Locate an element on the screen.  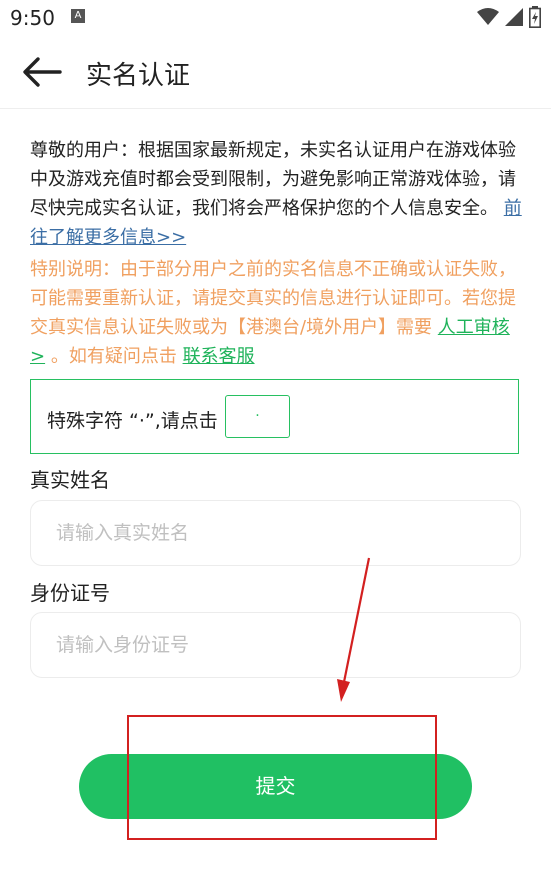
real-name-input is located at coordinates (275, 533).